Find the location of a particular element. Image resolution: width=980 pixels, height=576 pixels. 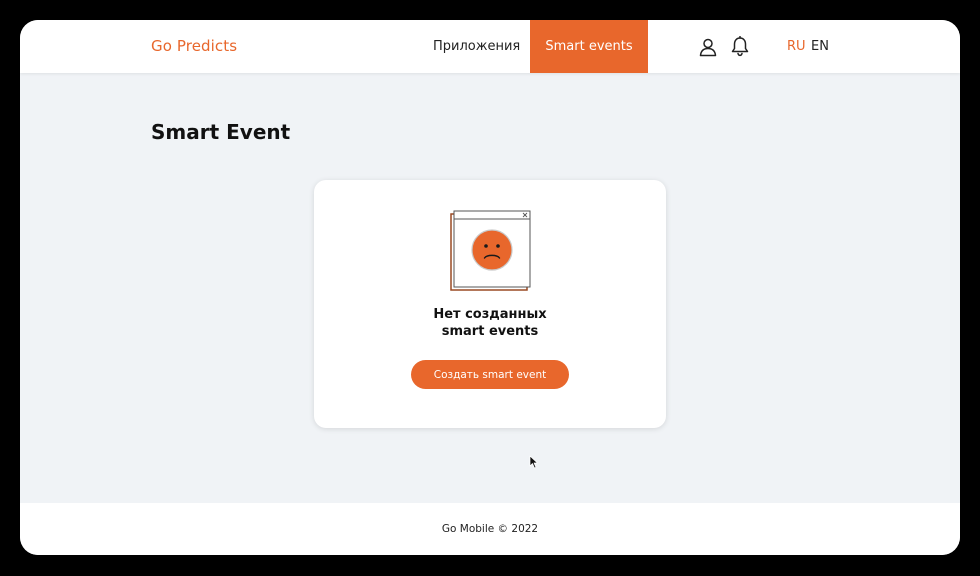

logo: Go Predicts is located at coordinates (194, 46).